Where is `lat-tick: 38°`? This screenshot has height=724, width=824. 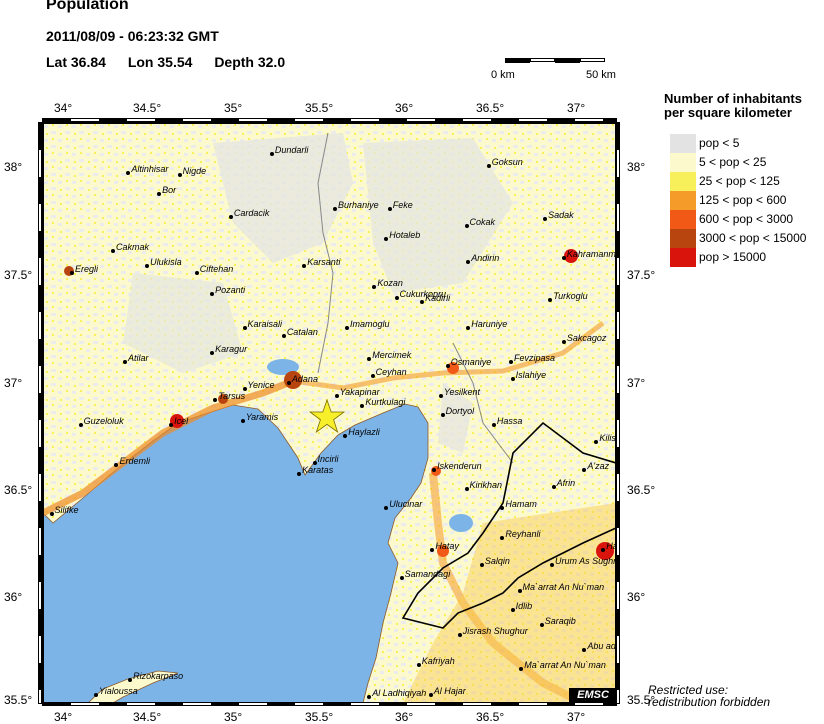 lat-tick: 38° is located at coordinates (636, 167).